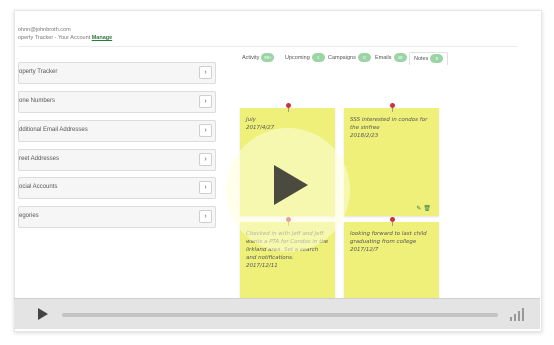 This screenshot has width=554, height=345. I want to click on divider, so click(268, 46).